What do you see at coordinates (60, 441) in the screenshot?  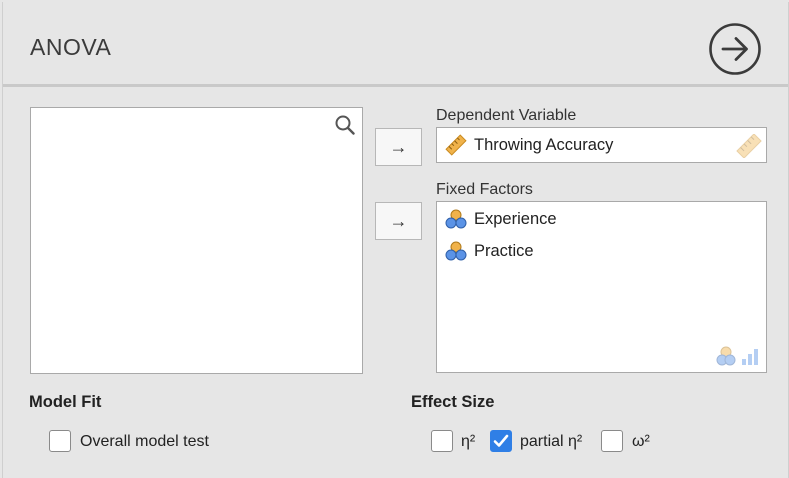 I see `overall-model-test-checkbox` at bounding box center [60, 441].